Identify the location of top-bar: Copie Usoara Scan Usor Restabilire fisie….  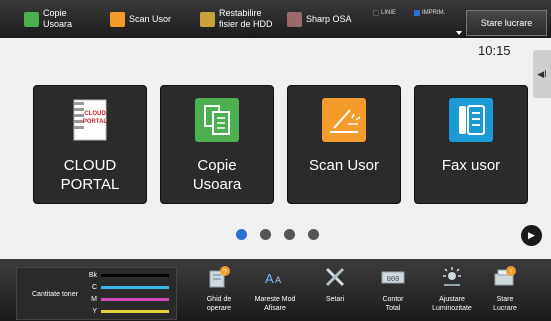
(275, 19).